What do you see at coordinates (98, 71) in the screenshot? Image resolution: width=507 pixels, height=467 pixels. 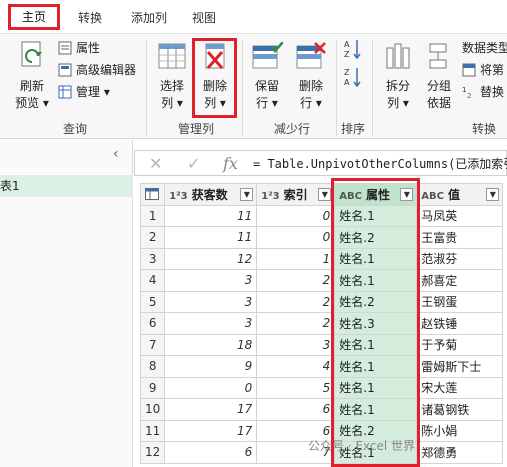 I see `advanced-editor-button: 高级编辑器` at bounding box center [98, 71].